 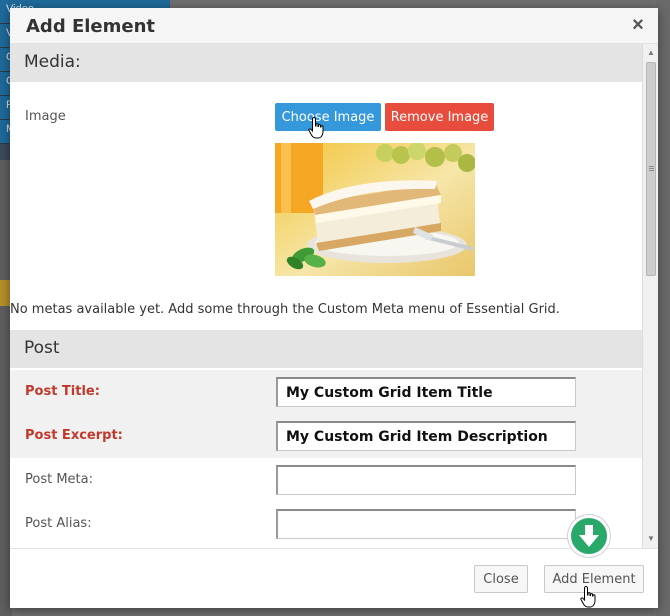 I want to click on scrollbar-thumb, so click(x=651, y=169).